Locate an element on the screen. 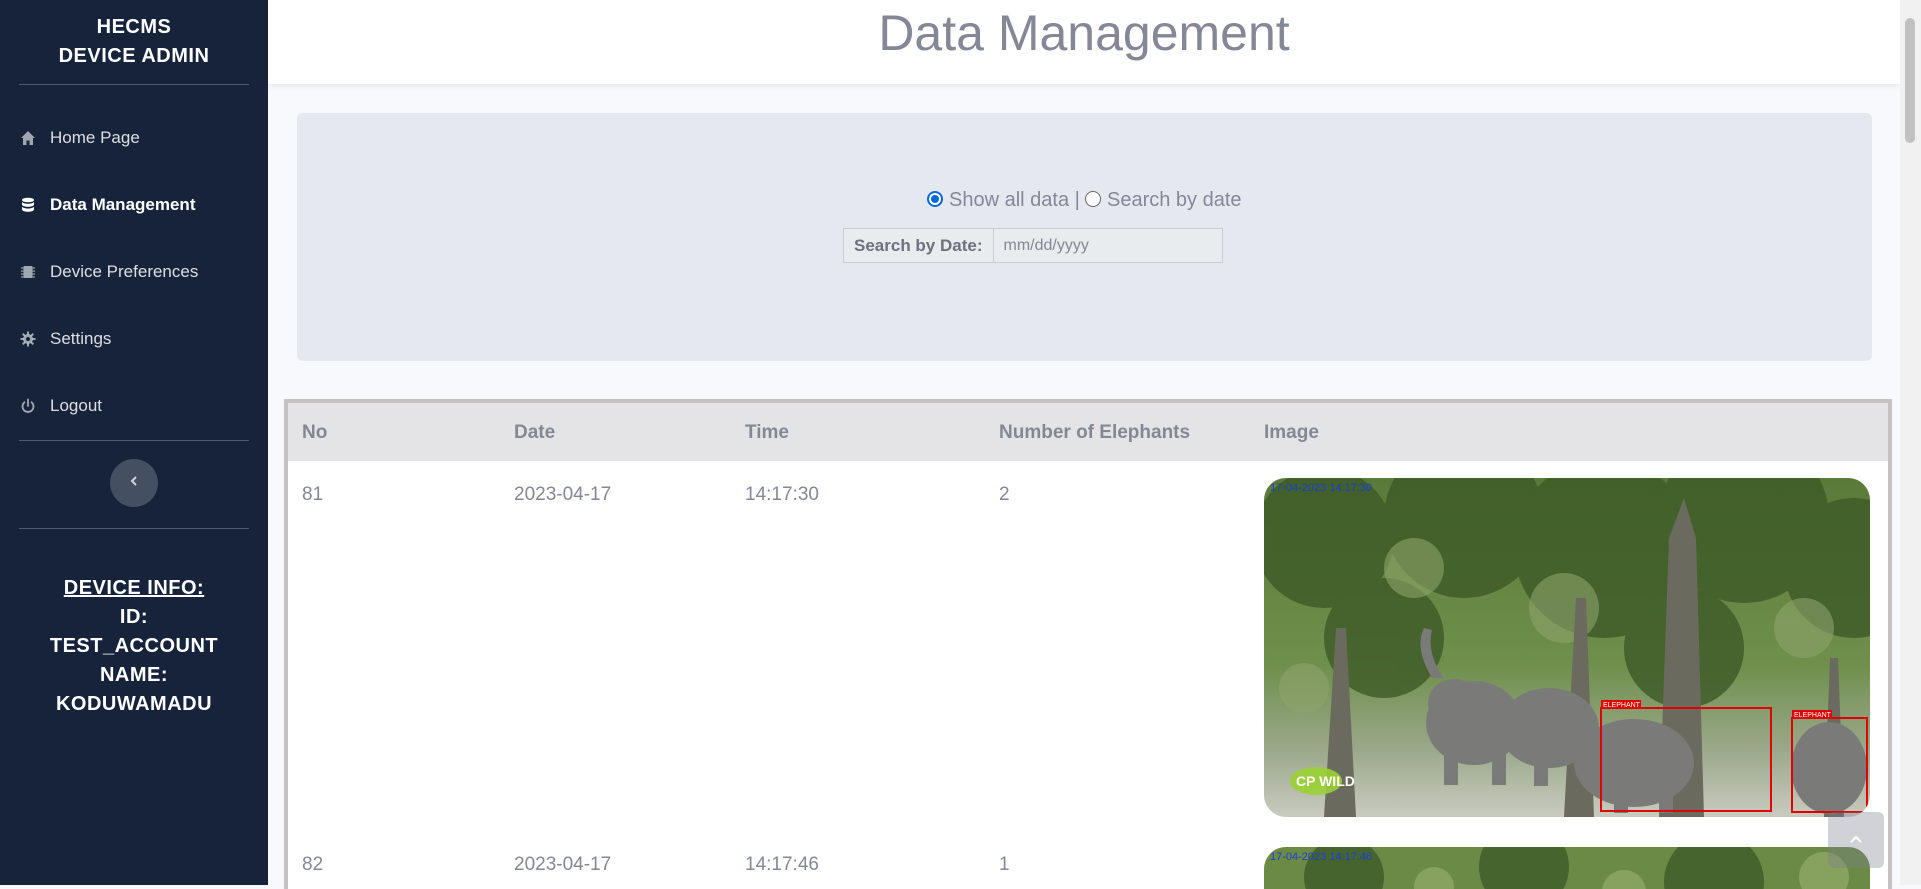  show-all-label: Show all data | is located at coordinates (1014, 200).